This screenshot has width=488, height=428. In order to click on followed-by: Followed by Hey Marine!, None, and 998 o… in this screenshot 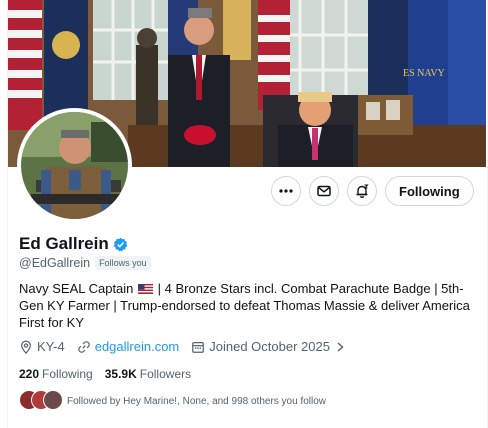, I will do `click(172, 401)`.